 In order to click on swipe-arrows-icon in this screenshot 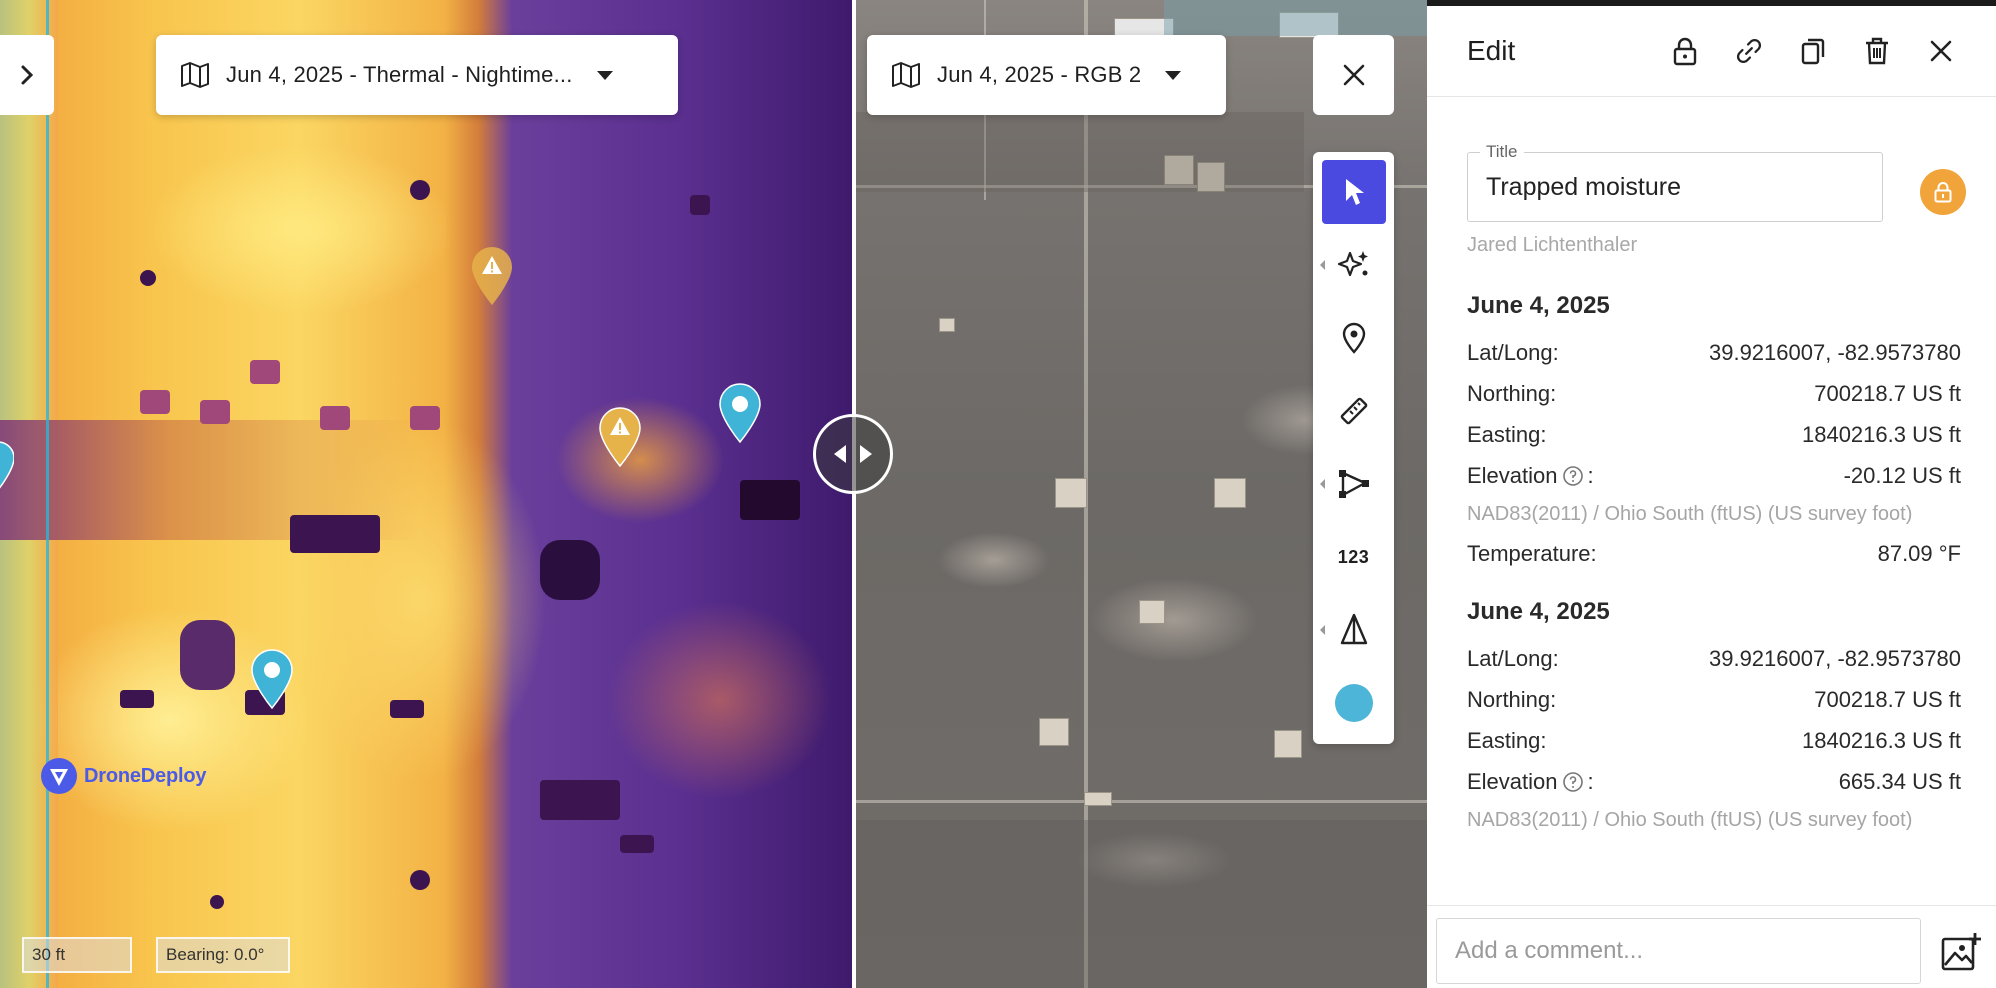, I will do `click(853, 454)`.